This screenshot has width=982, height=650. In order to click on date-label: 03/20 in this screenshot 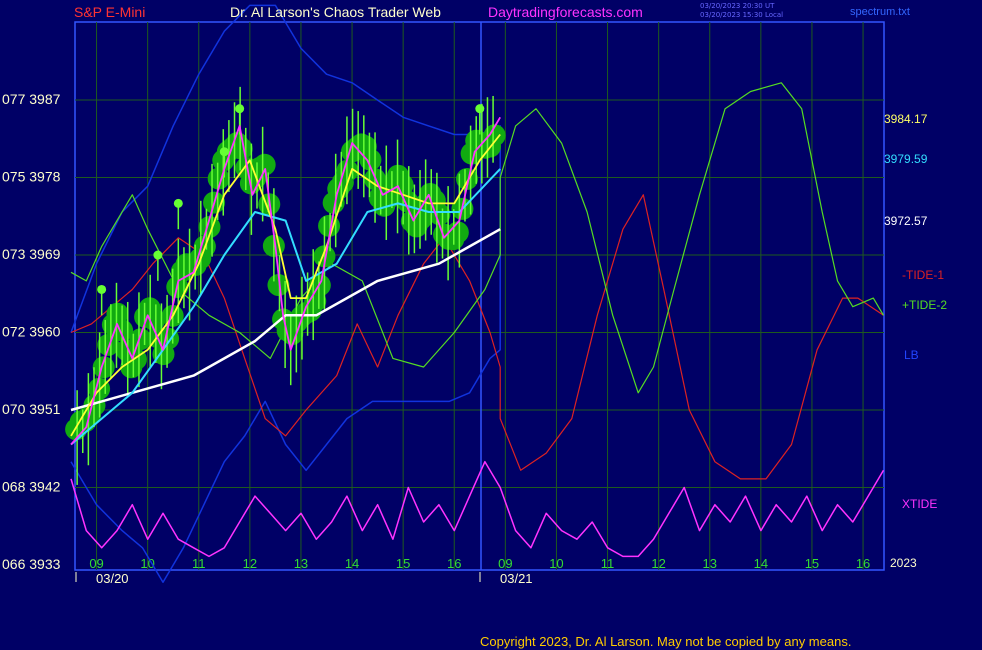, I will do `click(112, 578)`.